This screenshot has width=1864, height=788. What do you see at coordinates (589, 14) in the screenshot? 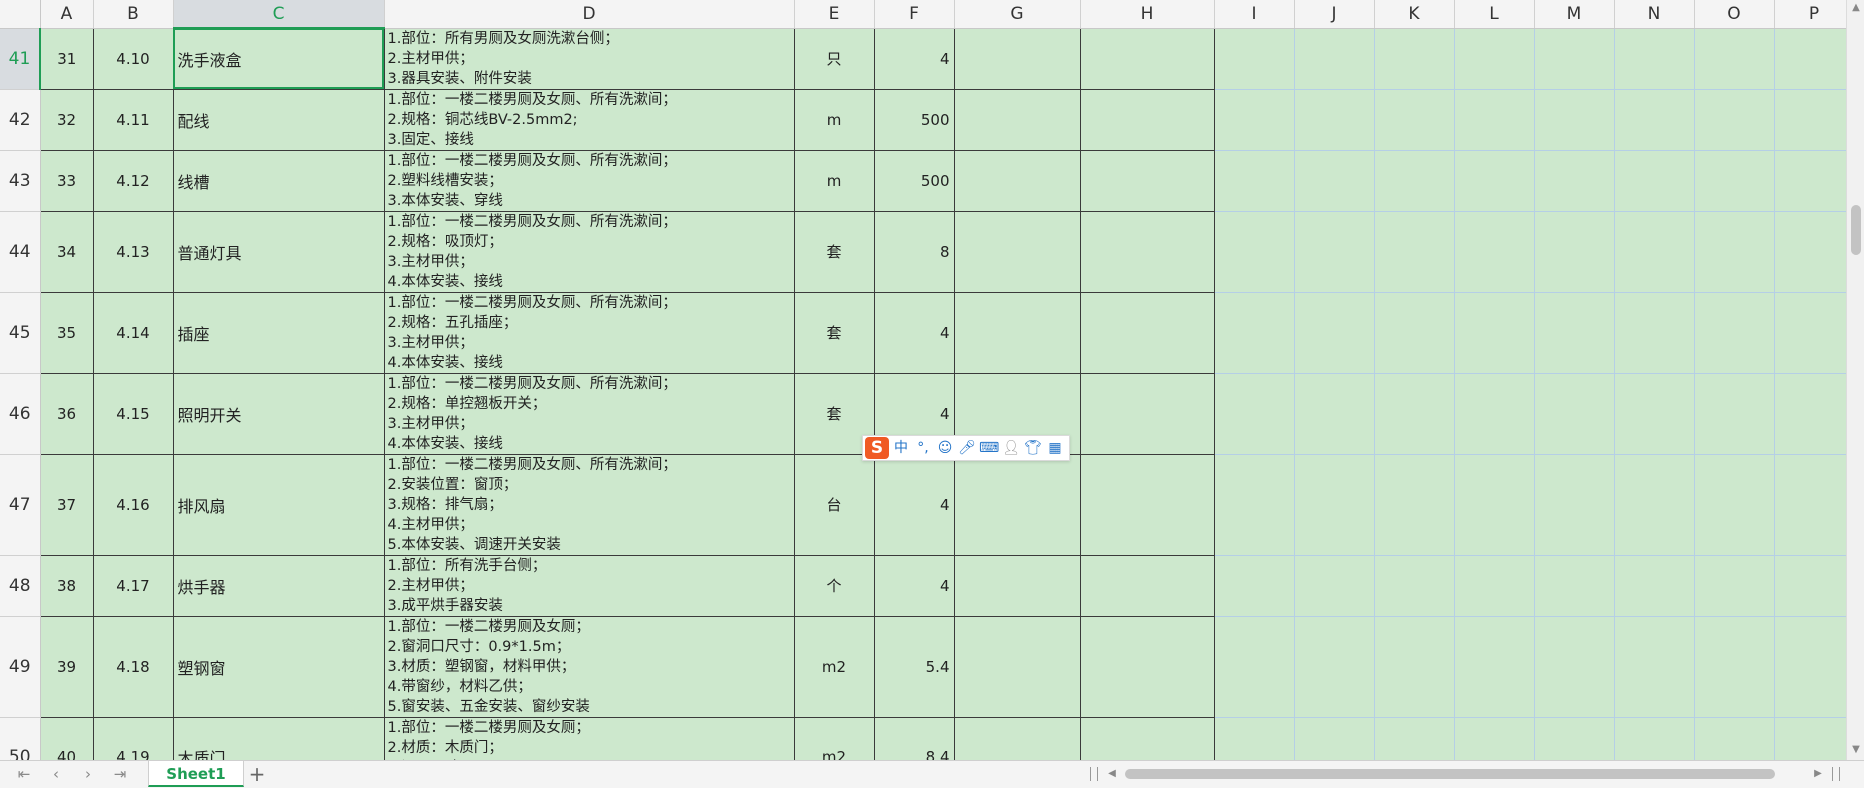
I see `column-header-d: D` at bounding box center [589, 14].